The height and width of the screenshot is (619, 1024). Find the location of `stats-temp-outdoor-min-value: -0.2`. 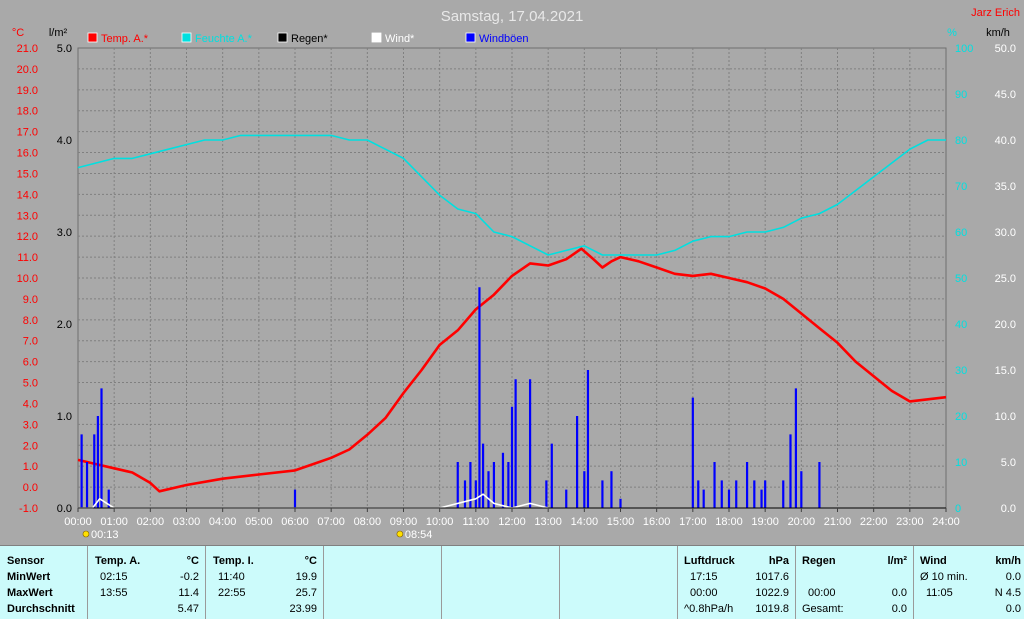

stats-temp-outdoor-min-value: -0.2 is located at coordinates (189, 577).